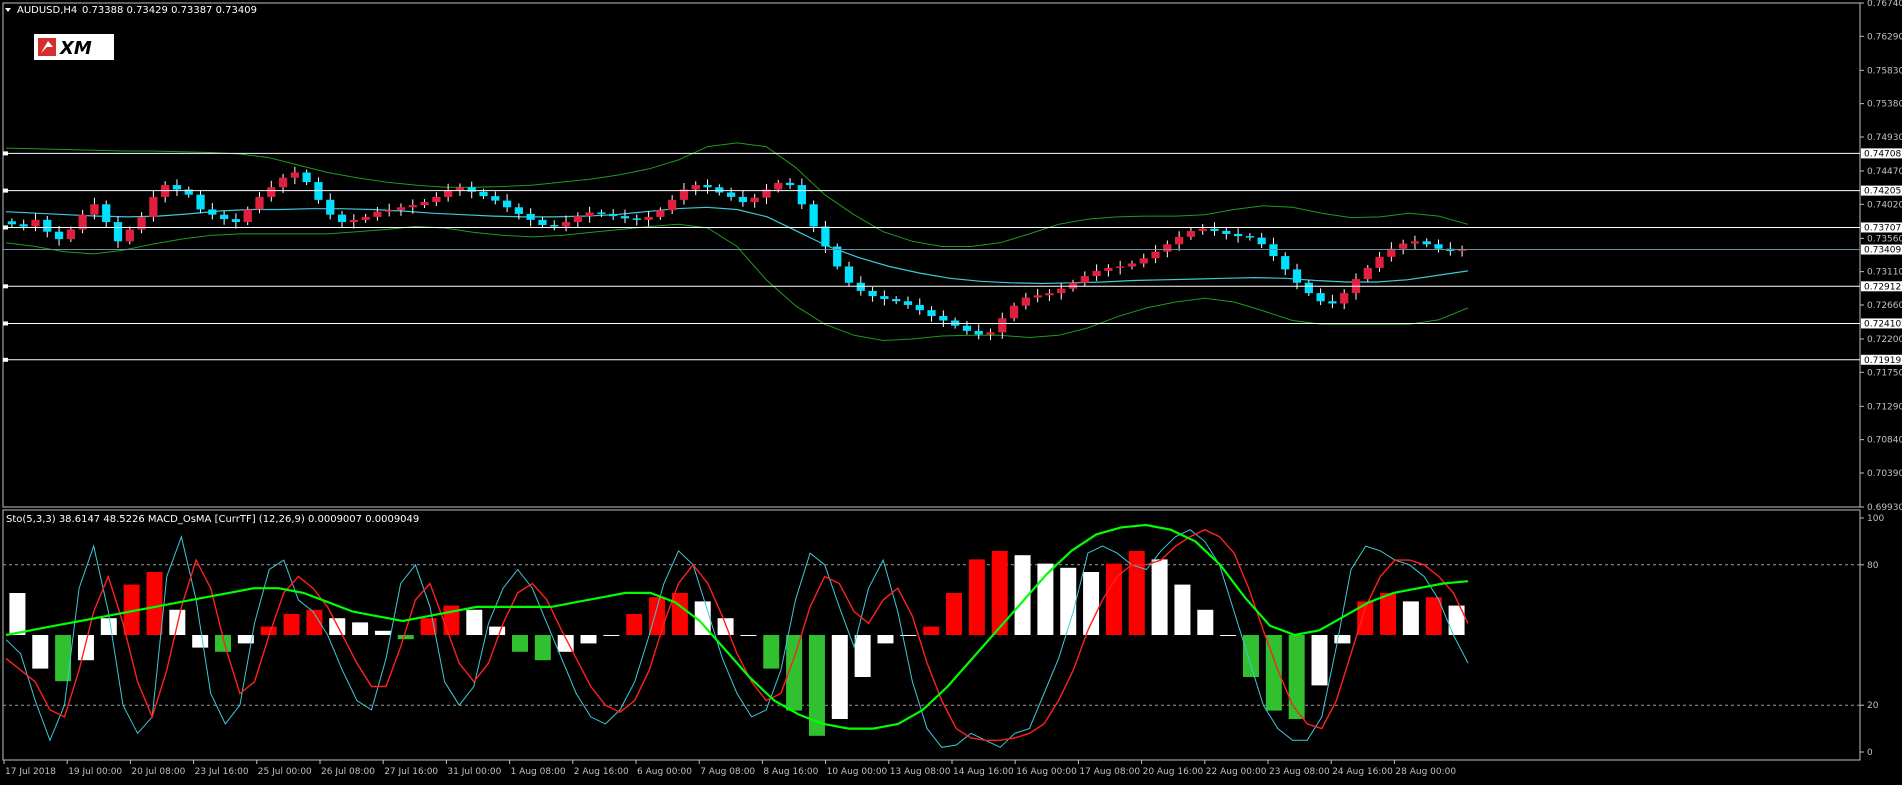  I want to click on x-tick-label: 25 Jul 00:00, so click(285, 772).